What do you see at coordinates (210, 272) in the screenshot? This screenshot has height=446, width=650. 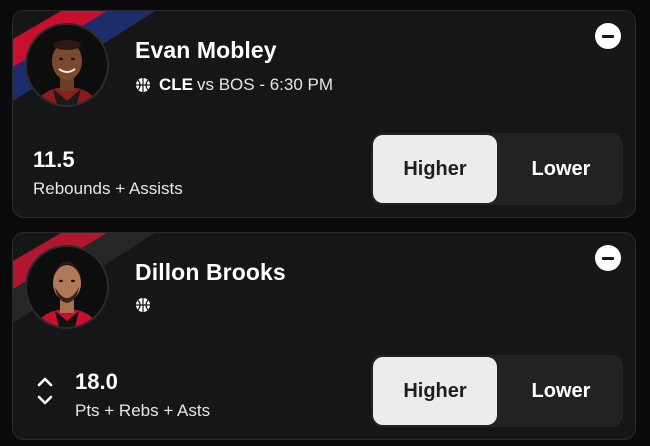 I see `player-name: Dillon Brooks` at bounding box center [210, 272].